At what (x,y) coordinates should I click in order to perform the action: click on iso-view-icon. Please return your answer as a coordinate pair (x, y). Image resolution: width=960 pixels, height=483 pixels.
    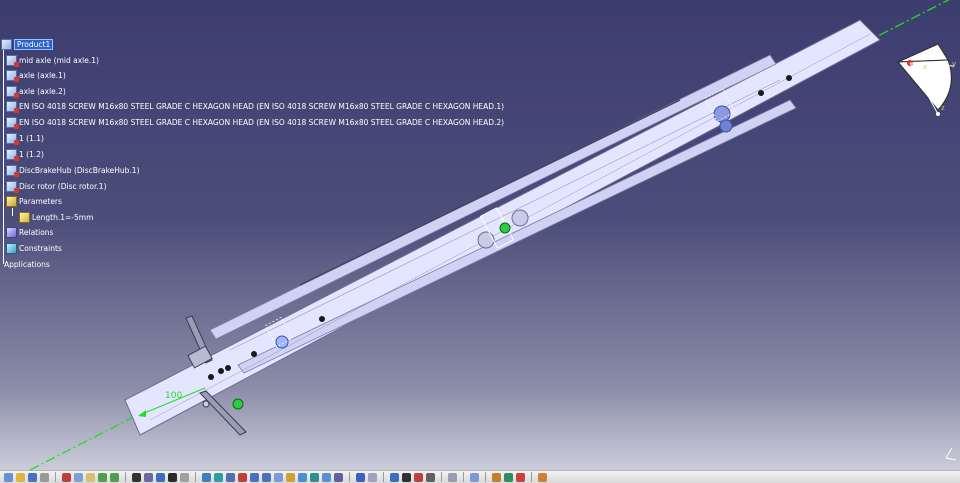
    Looking at the image, I should click on (290, 477).